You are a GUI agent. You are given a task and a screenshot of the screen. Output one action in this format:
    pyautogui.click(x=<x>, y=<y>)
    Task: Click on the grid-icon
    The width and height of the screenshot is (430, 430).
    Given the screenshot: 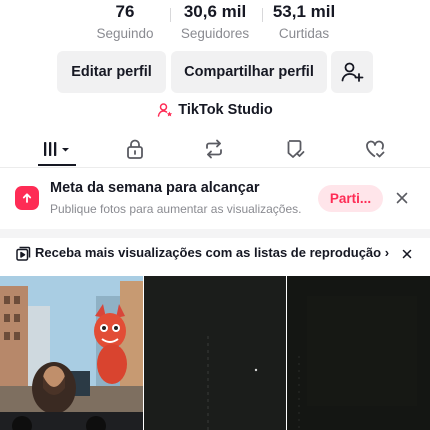 What is the action you would take?
    pyautogui.click(x=56, y=148)
    